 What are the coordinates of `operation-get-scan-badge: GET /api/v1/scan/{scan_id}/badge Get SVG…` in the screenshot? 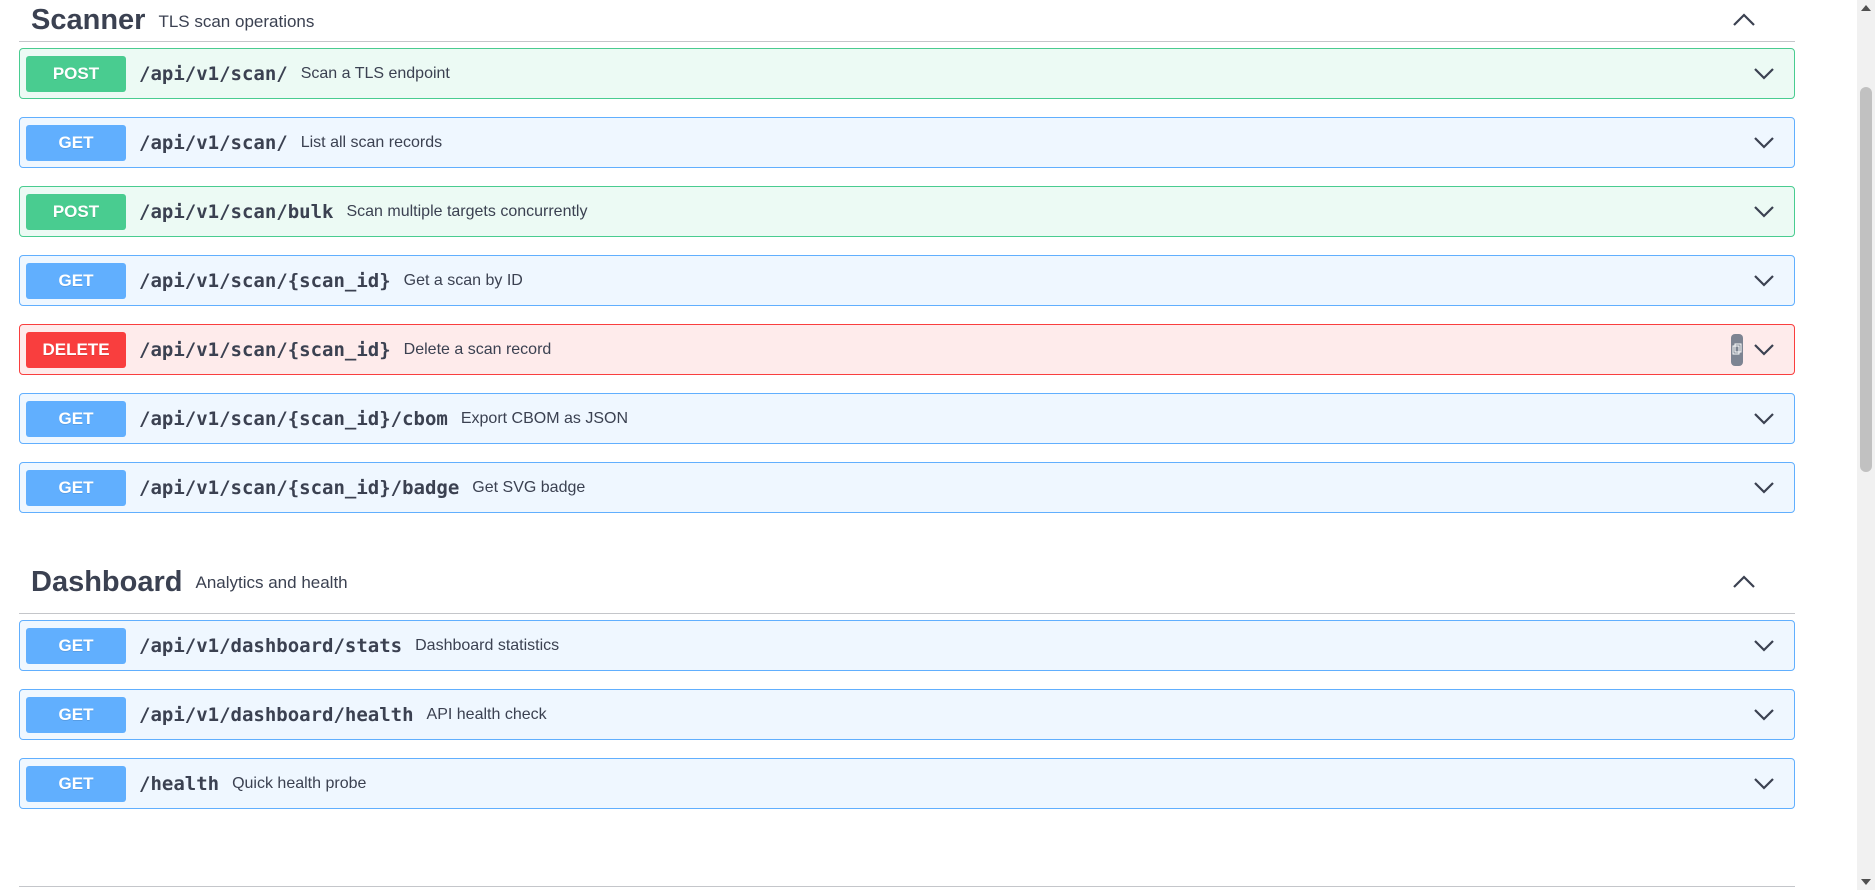 It's located at (907, 487).